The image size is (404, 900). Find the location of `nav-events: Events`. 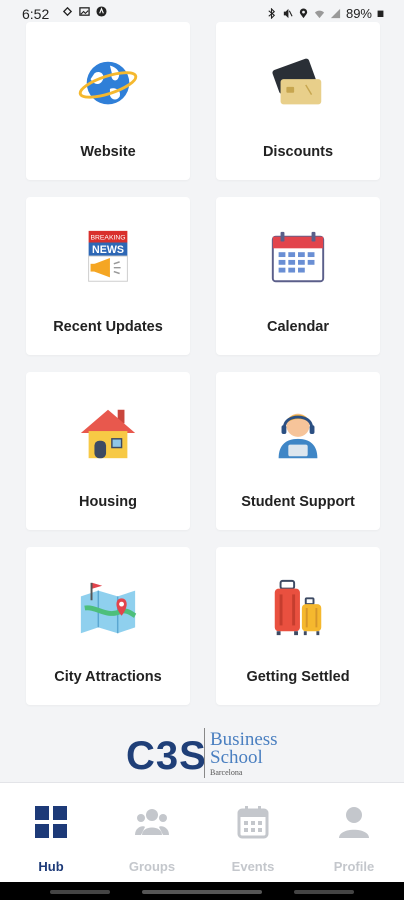

nav-events: Events is located at coordinates (253, 839).